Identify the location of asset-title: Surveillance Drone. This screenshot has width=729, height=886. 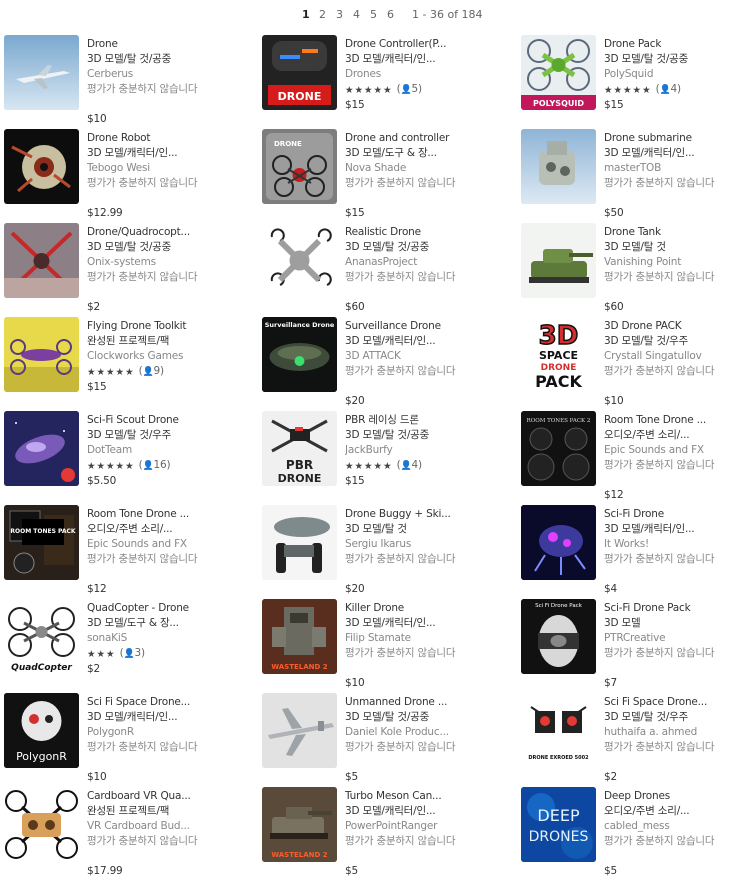
(410, 326).